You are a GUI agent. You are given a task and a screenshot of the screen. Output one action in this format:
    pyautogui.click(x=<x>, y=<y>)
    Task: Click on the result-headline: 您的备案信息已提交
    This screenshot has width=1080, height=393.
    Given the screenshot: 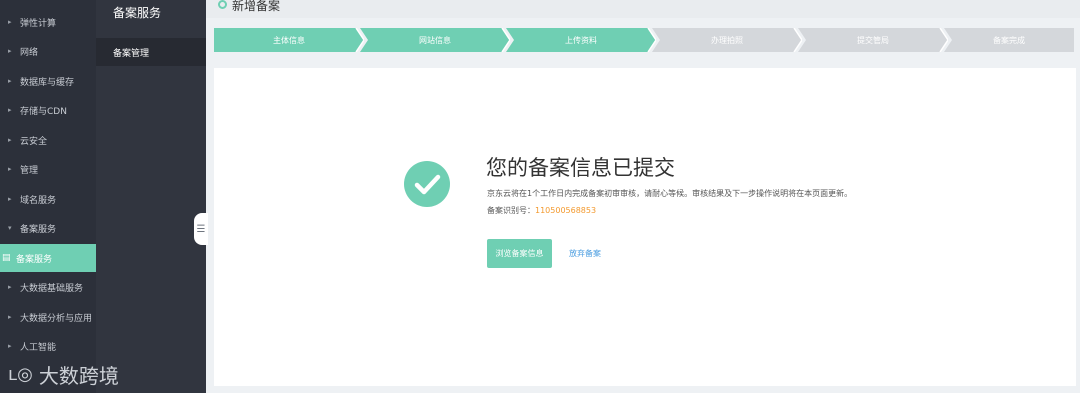 What is the action you would take?
    pyautogui.click(x=580, y=168)
    